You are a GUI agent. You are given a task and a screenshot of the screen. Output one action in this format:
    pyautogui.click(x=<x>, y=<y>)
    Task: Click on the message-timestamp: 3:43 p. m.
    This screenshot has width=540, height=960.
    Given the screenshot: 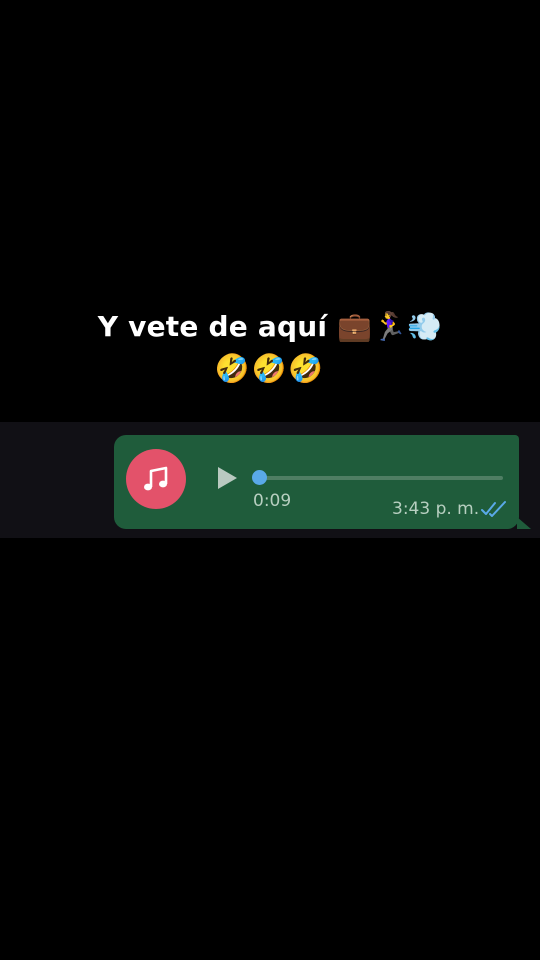 What is the action you would take?
    pyautogui.click(x=436, y=509)
    